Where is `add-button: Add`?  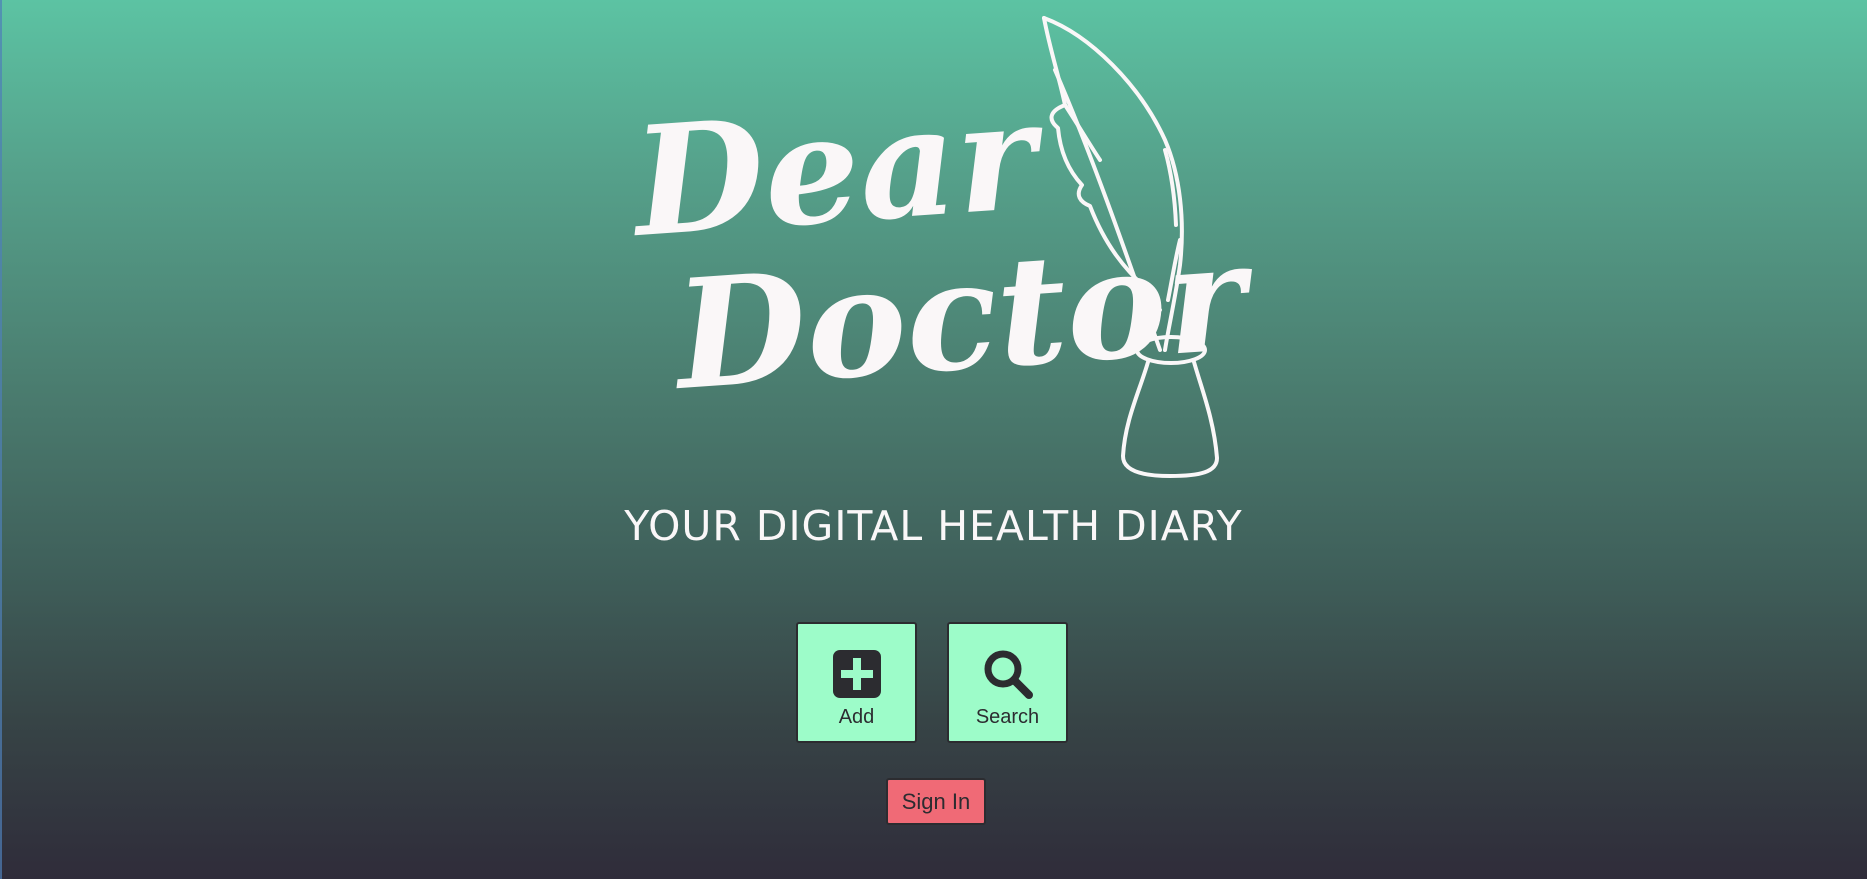 add-button: Add is located at coordinates (856, 682).